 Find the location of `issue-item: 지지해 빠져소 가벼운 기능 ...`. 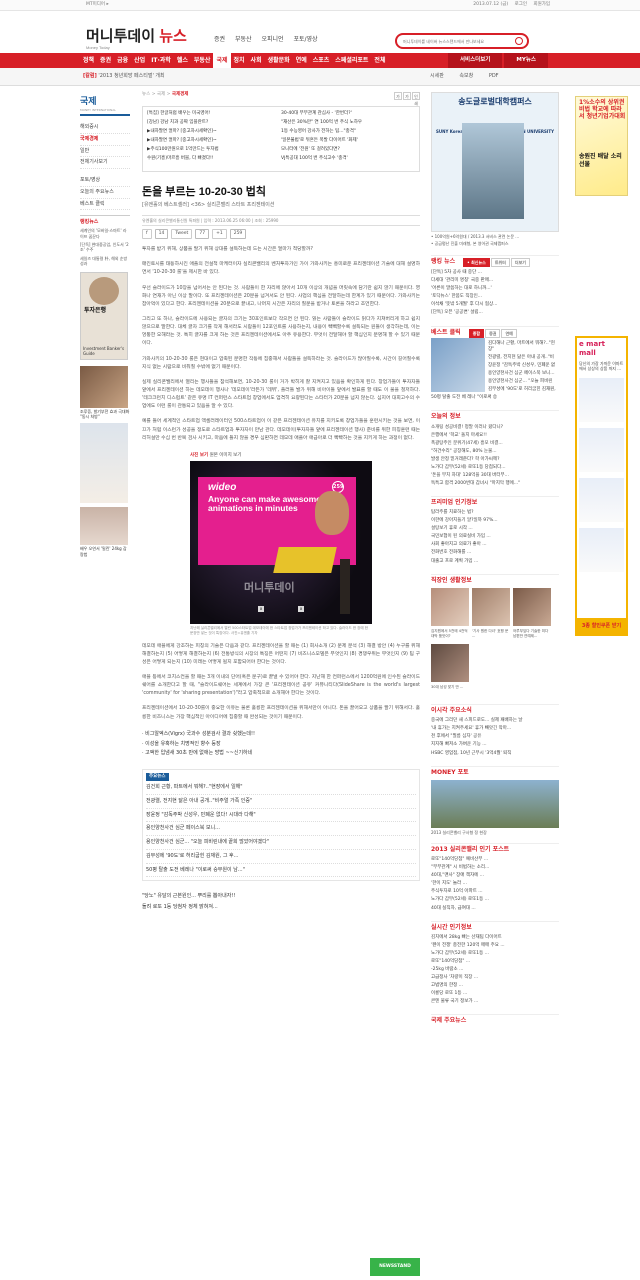

issue-item: 지지해 빠져소 가벼운 기능 ... is located at coordinates (495, 745).